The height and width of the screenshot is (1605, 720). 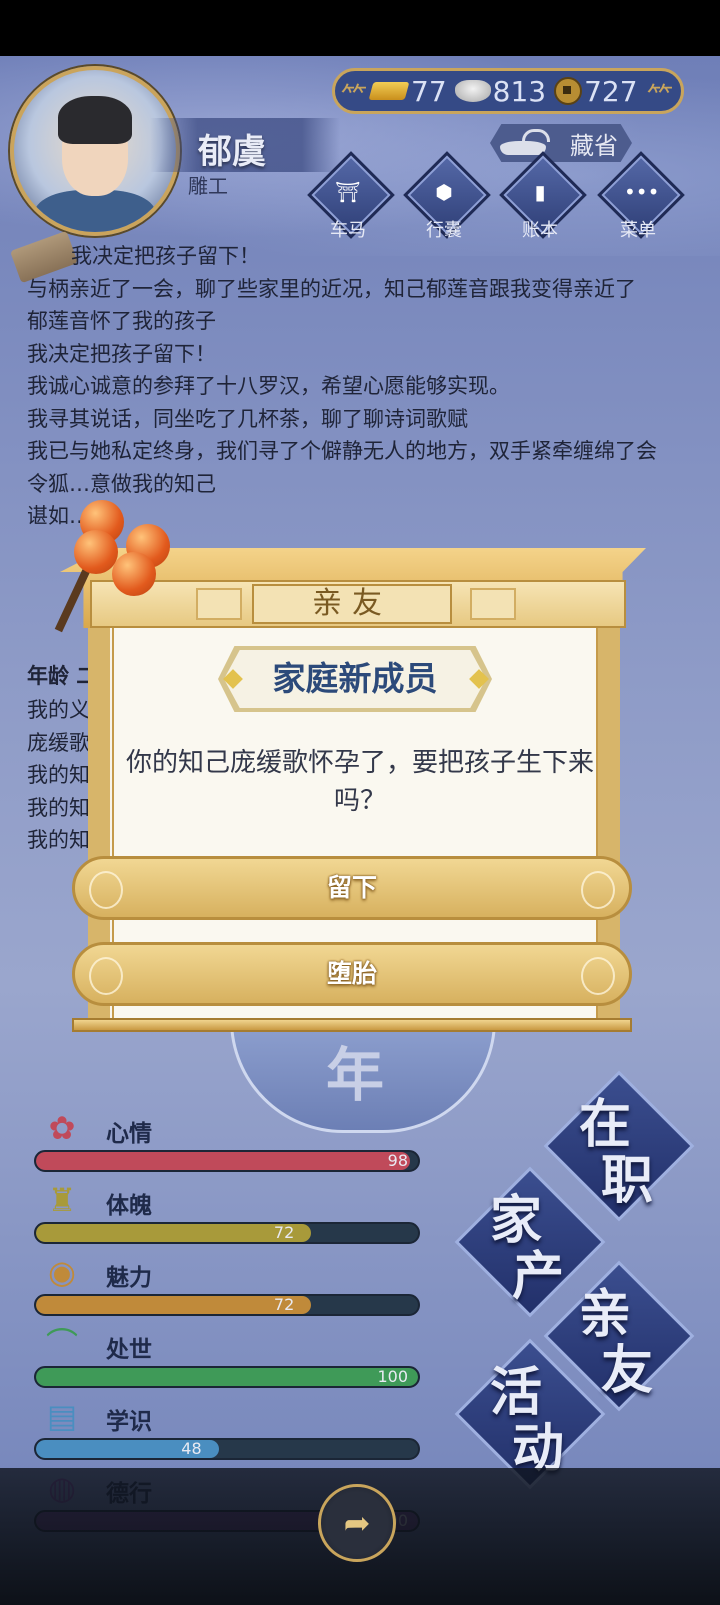 I want to click on stat-label: 学识, so click(x=129, y=1422).